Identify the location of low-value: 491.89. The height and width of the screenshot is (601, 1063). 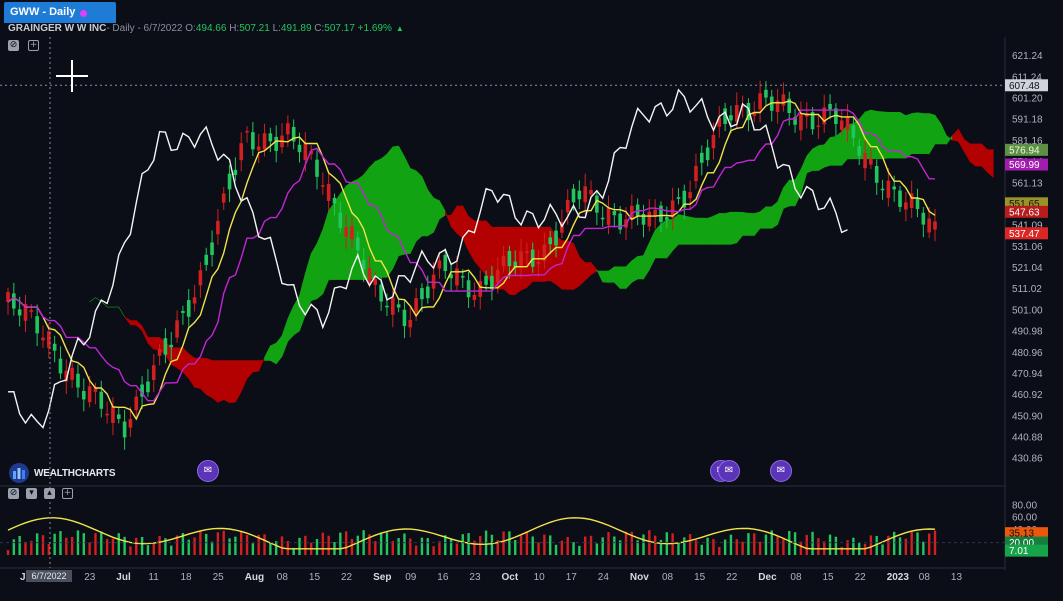
(296, 28).